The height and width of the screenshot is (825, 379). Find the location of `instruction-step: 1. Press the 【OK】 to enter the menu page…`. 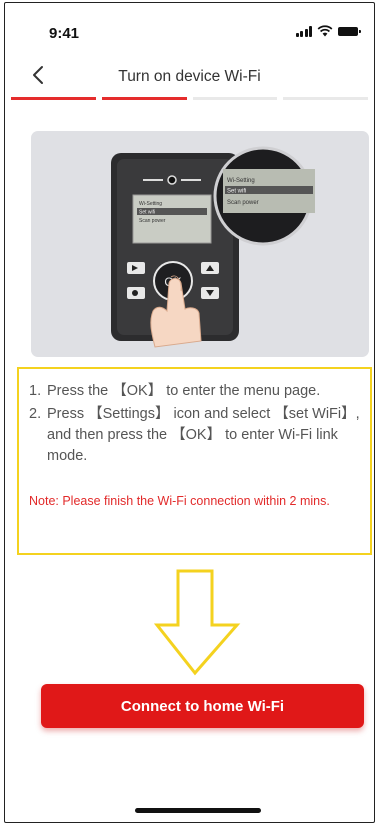

instruction-step: 1. Press the 【OK】 to enter the menu page… is located at coordinates (194, 391).